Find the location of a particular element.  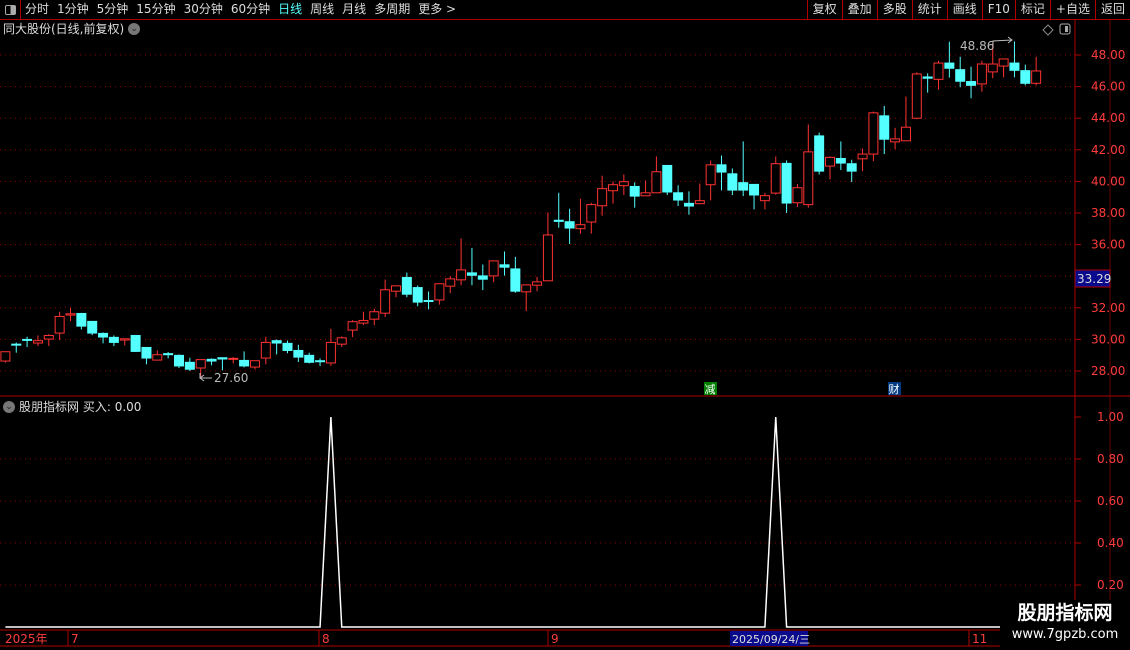

price-label: 46.00 is located at coordinates (1108, 87).